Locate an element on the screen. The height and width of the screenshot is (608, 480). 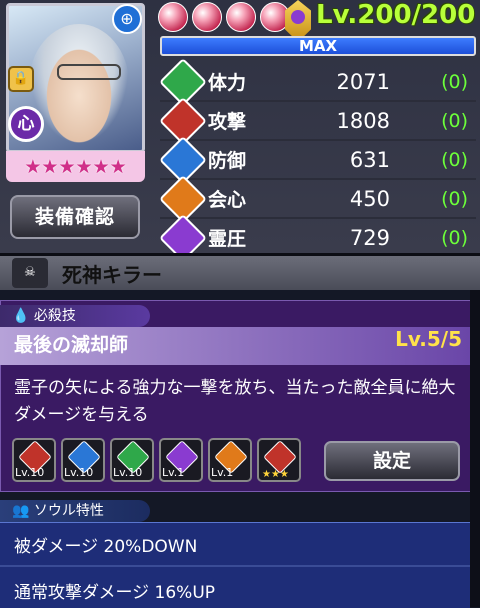
skull-icon: ☠ is located at coordinates (30, 273).